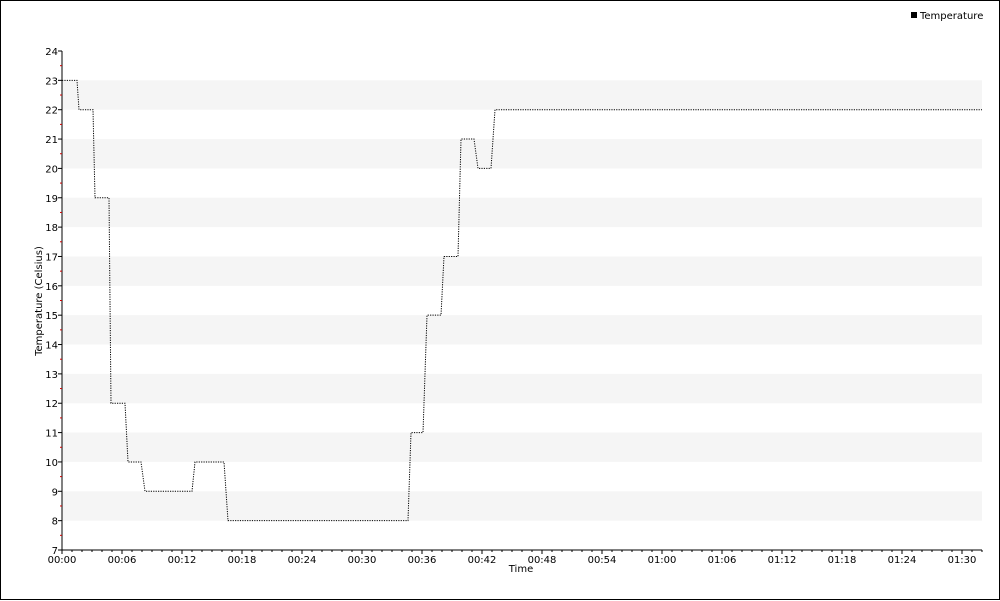 The image size is (1000, 601). Describe the element at coordinates (902, 560) in the screenshot. I see `x-tick-label: 01:24` at that location.